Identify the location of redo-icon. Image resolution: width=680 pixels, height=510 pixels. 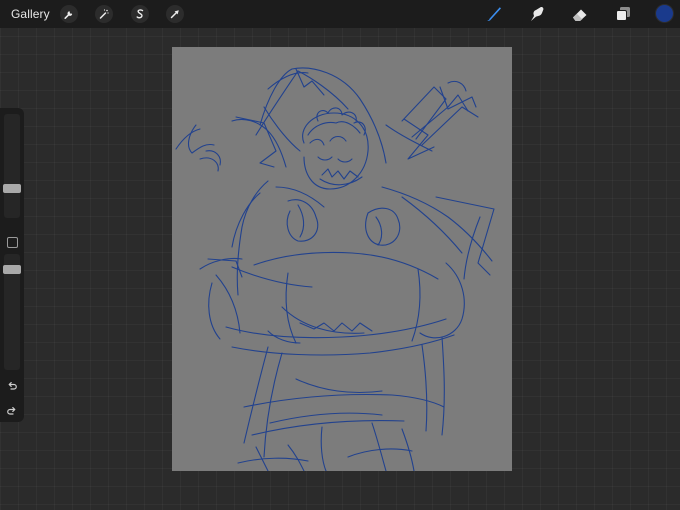
(11, 411).